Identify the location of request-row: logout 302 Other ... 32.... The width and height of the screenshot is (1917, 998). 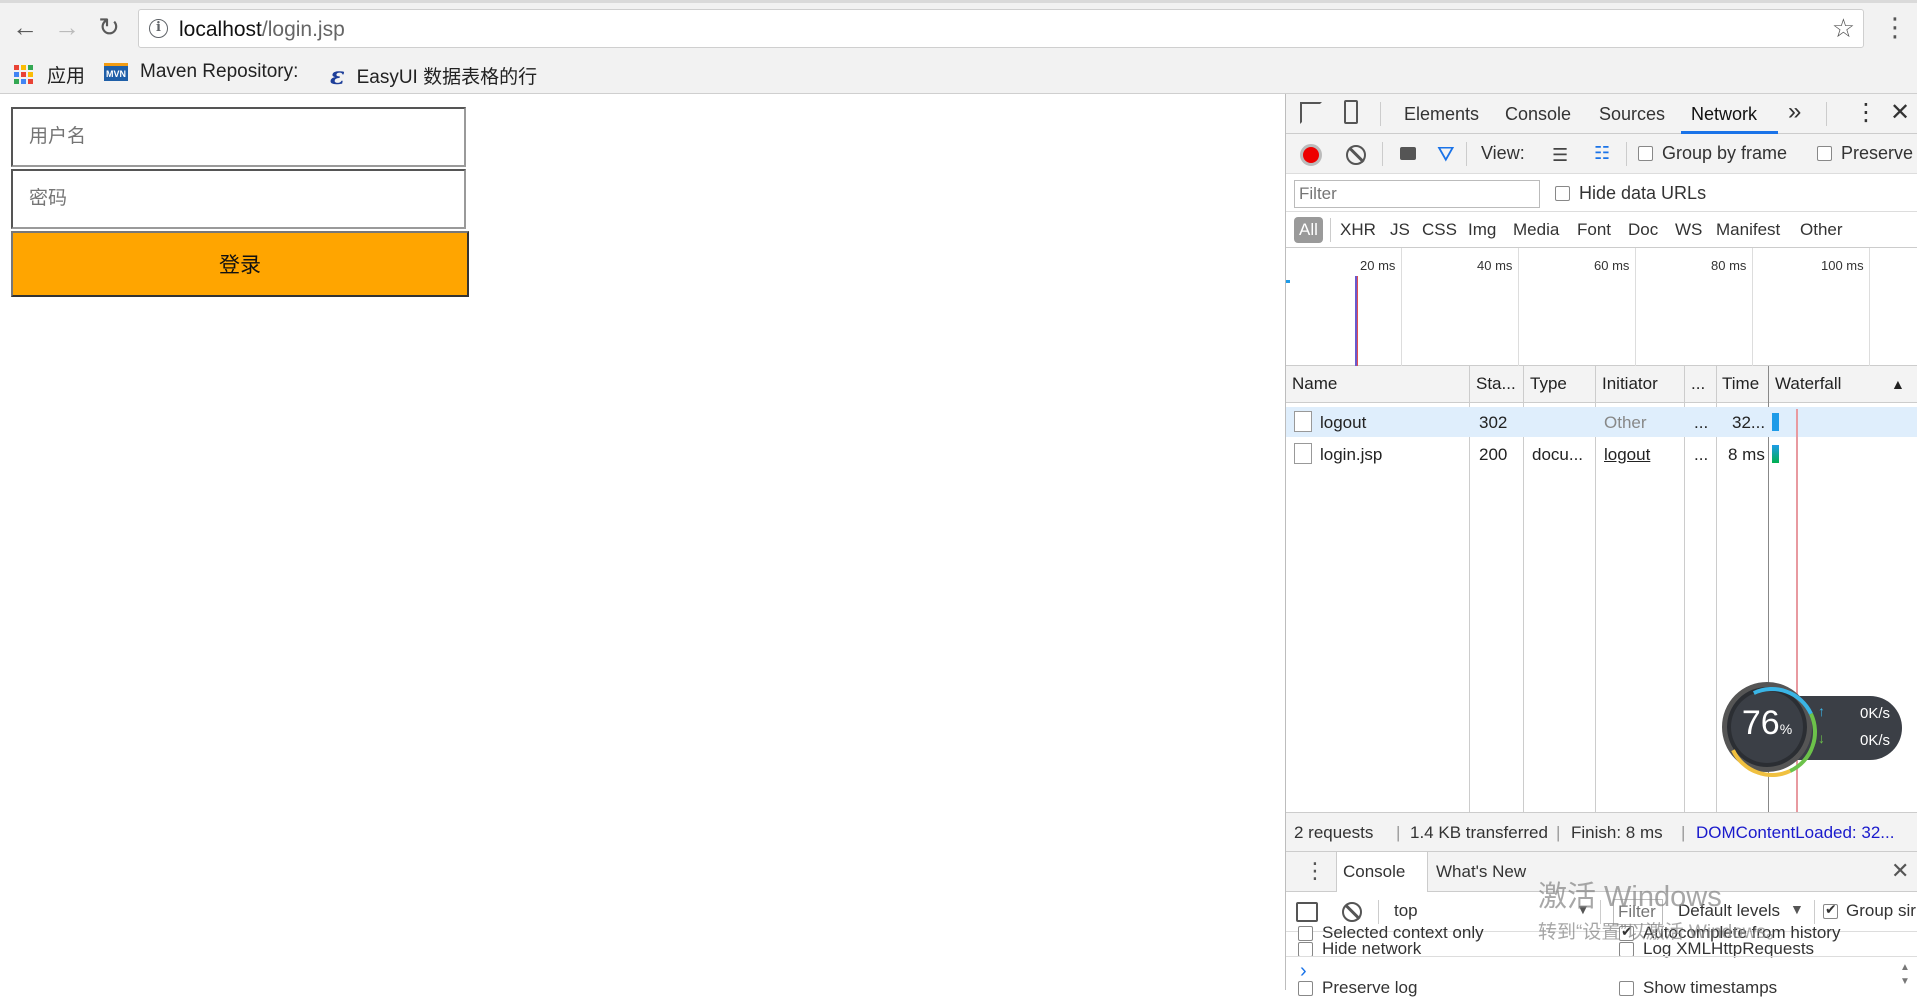
(1601, 422).